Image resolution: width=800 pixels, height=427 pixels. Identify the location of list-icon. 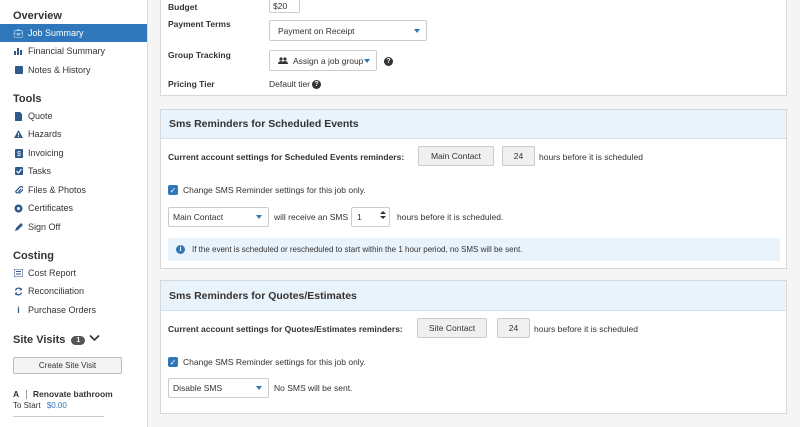
(18, 273).